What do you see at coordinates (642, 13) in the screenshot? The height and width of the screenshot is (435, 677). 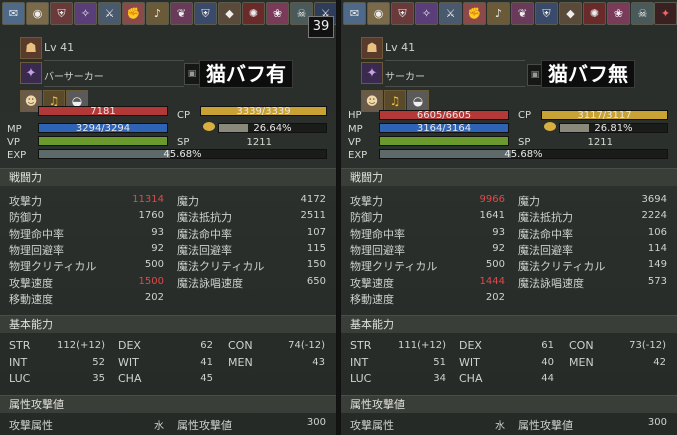 I see `skull-icon: ☠` at bounding box center [642, 13].